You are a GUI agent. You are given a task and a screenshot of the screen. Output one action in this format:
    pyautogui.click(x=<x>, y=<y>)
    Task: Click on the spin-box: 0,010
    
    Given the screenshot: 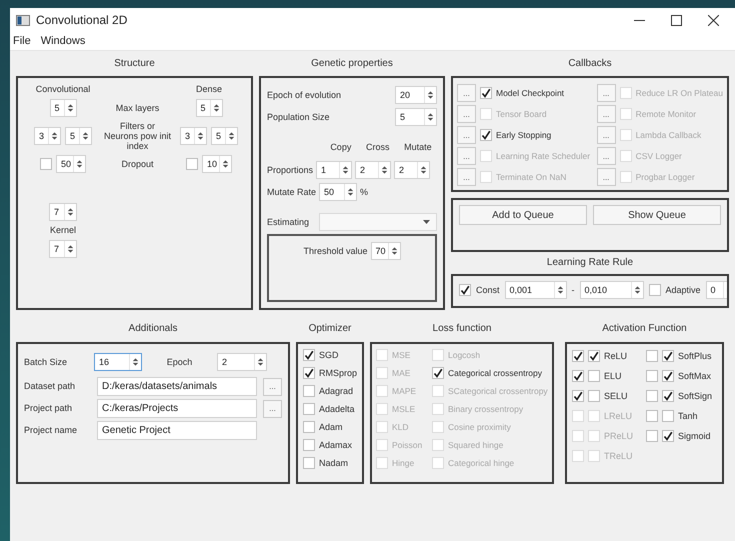 What is the action you would take?
    pyautogui.click(x=612, y=290)
    